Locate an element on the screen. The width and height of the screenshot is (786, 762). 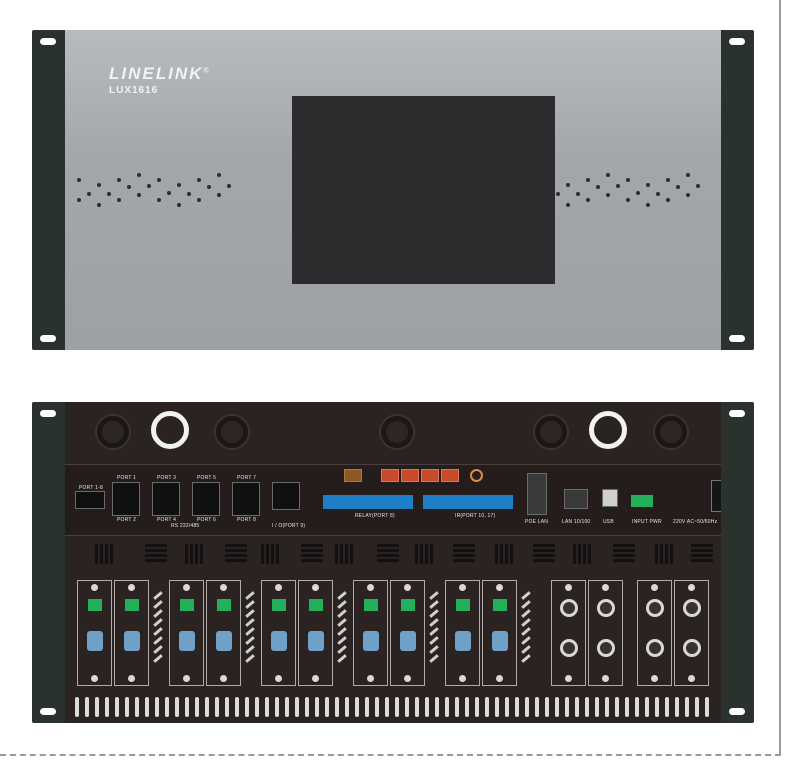
poe-lan-port is located at coordinates (537, 494).